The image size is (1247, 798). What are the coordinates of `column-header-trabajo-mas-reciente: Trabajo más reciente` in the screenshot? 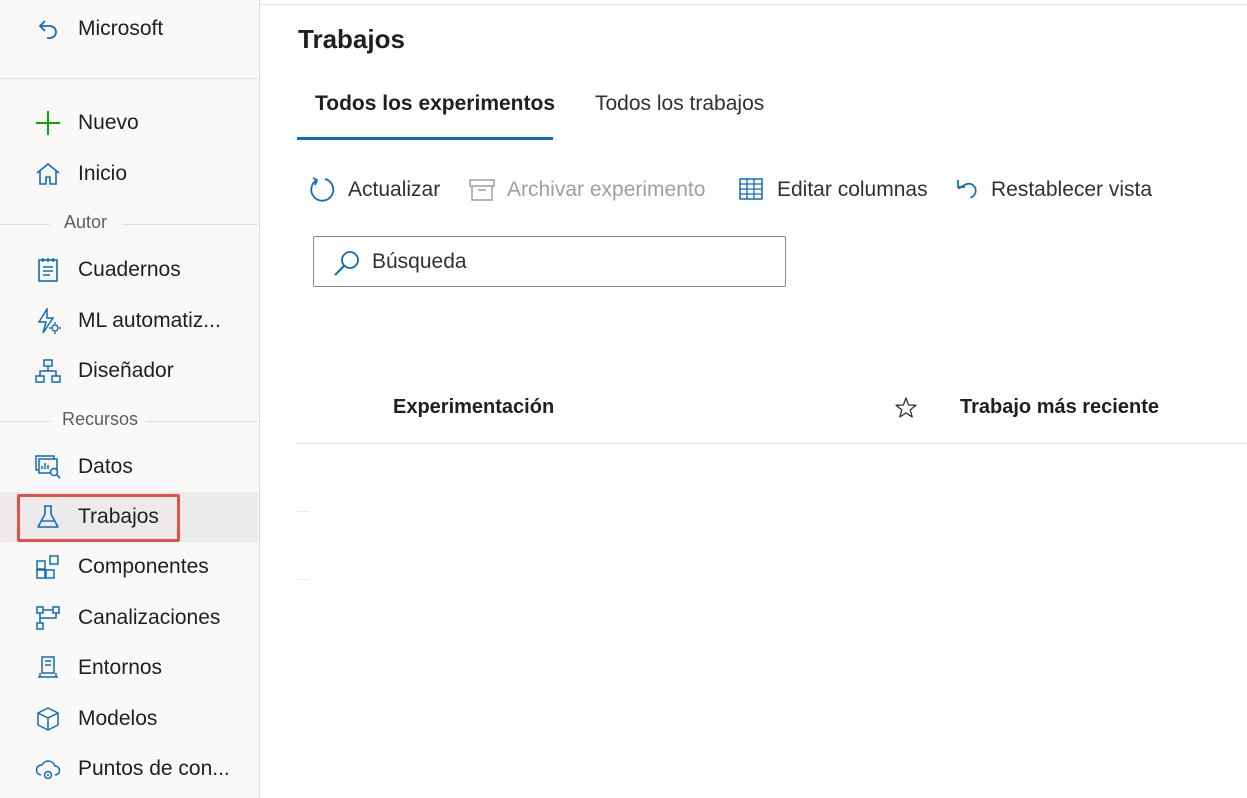 It's located at (1059, 407).